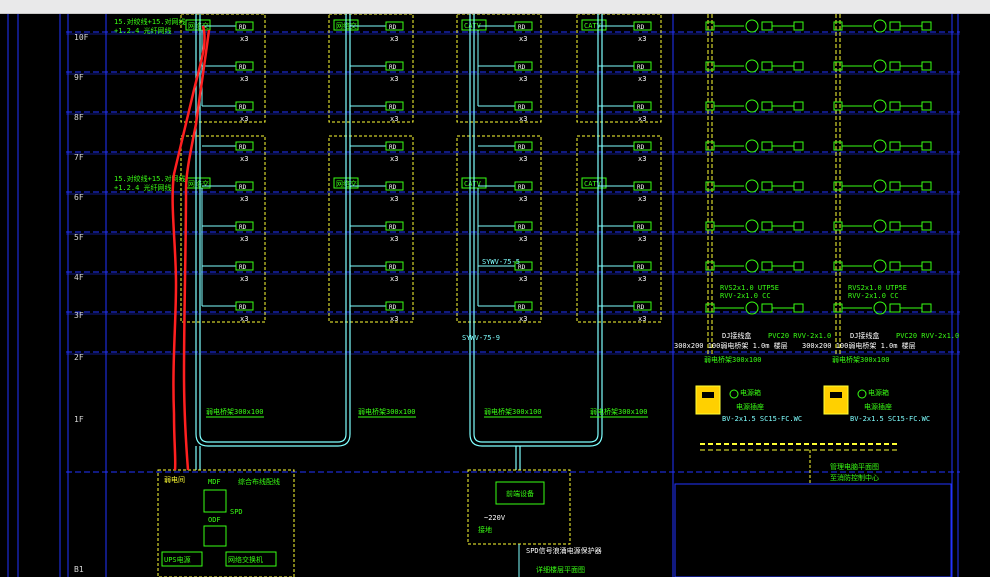  What do you see at coordinates (79, 237) in the screenshot?
I see `floor-label: 5F` at bounding box center [79, 237].